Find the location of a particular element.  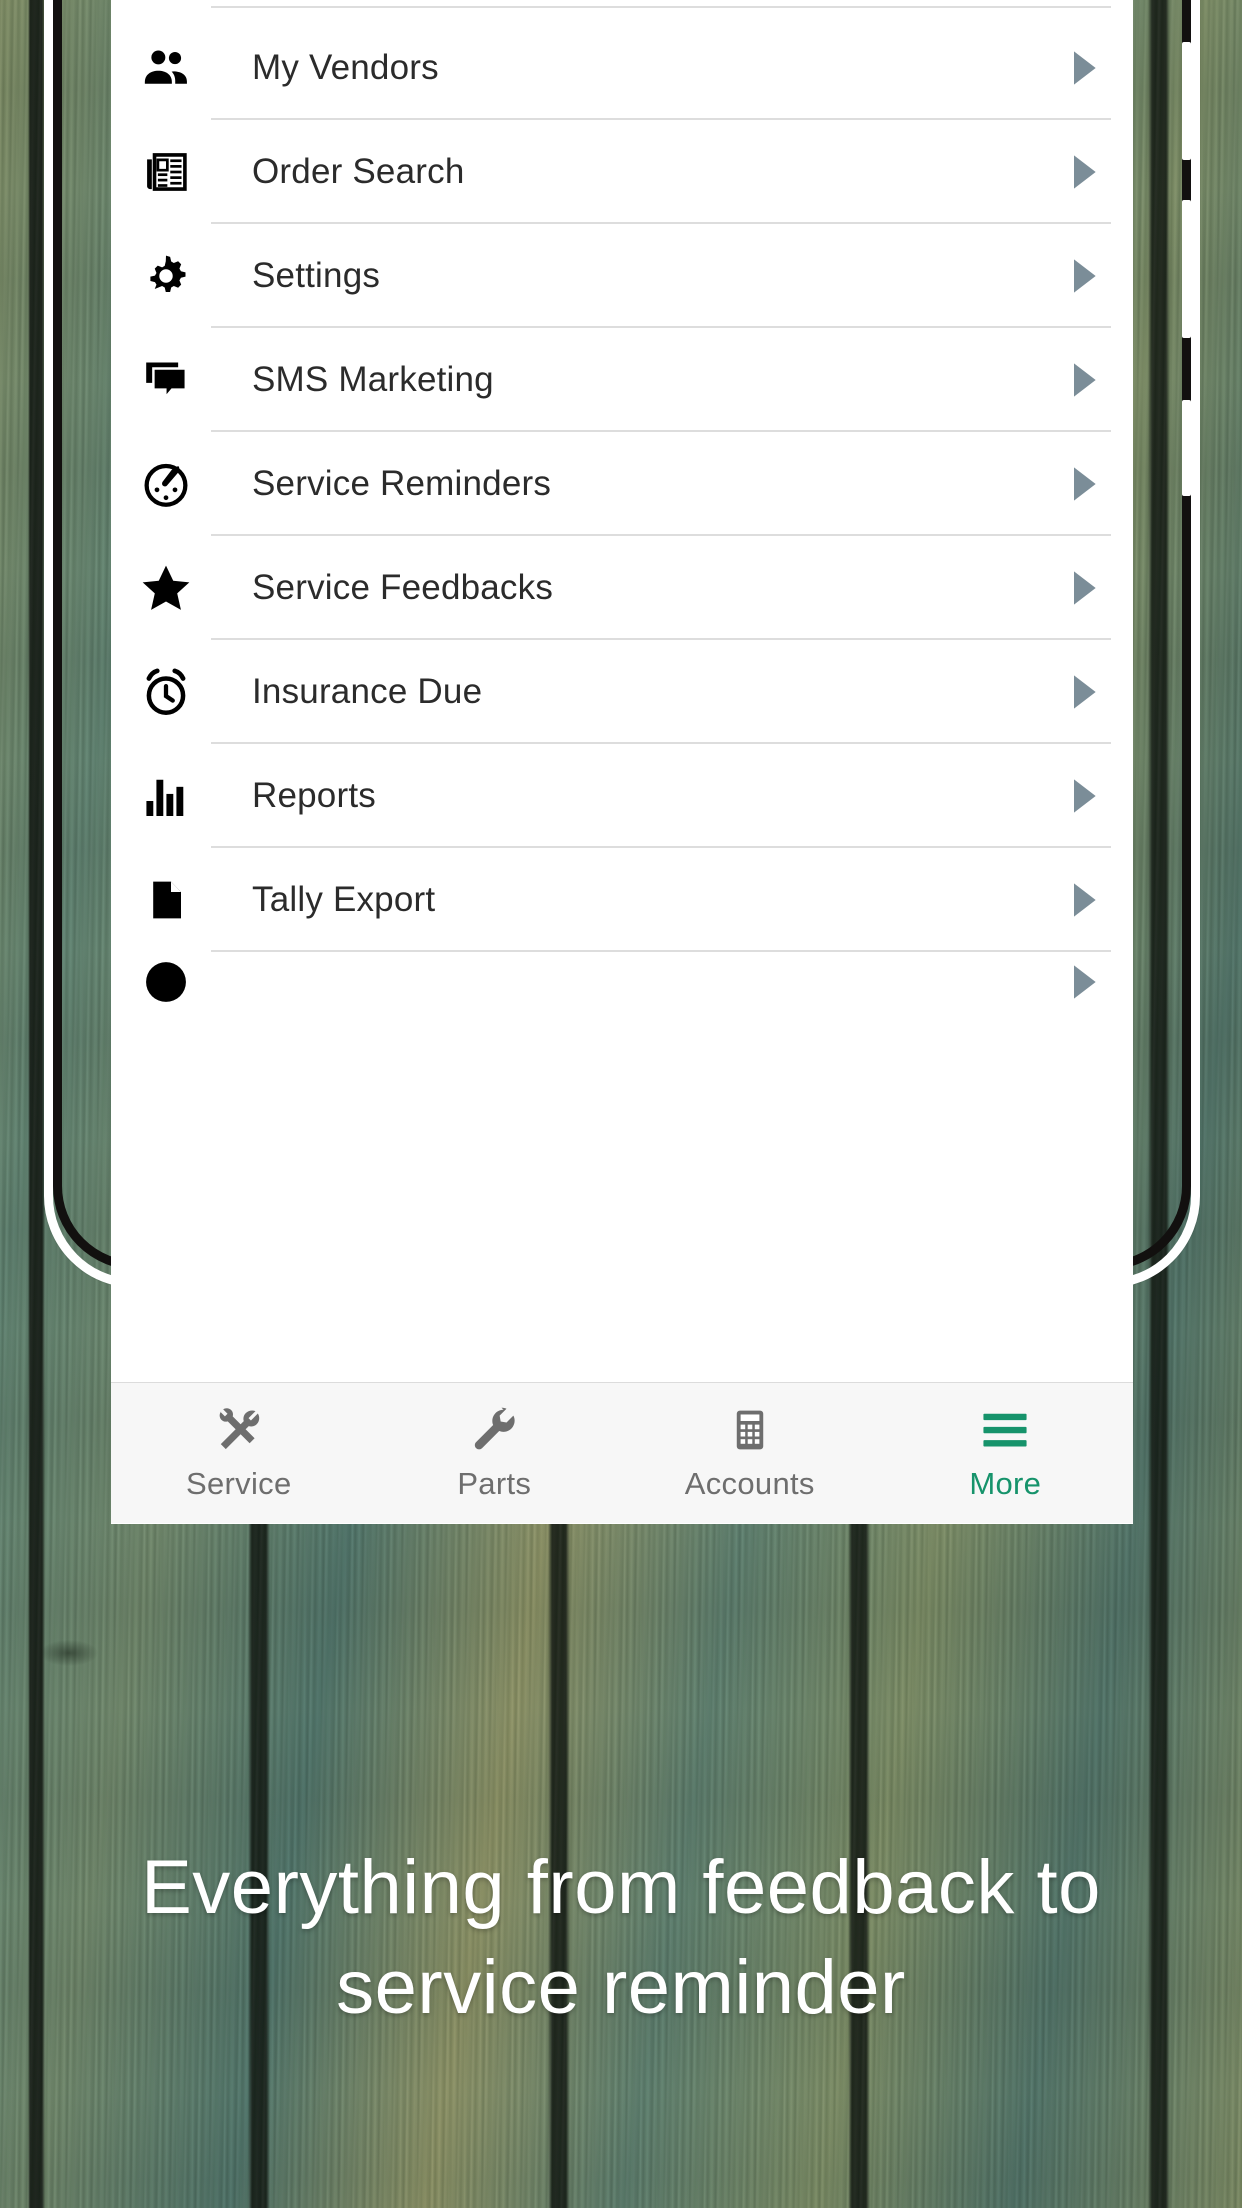

bottom-tab-bar: Service Parts Accounts More is located at coordinates (622, 1452).